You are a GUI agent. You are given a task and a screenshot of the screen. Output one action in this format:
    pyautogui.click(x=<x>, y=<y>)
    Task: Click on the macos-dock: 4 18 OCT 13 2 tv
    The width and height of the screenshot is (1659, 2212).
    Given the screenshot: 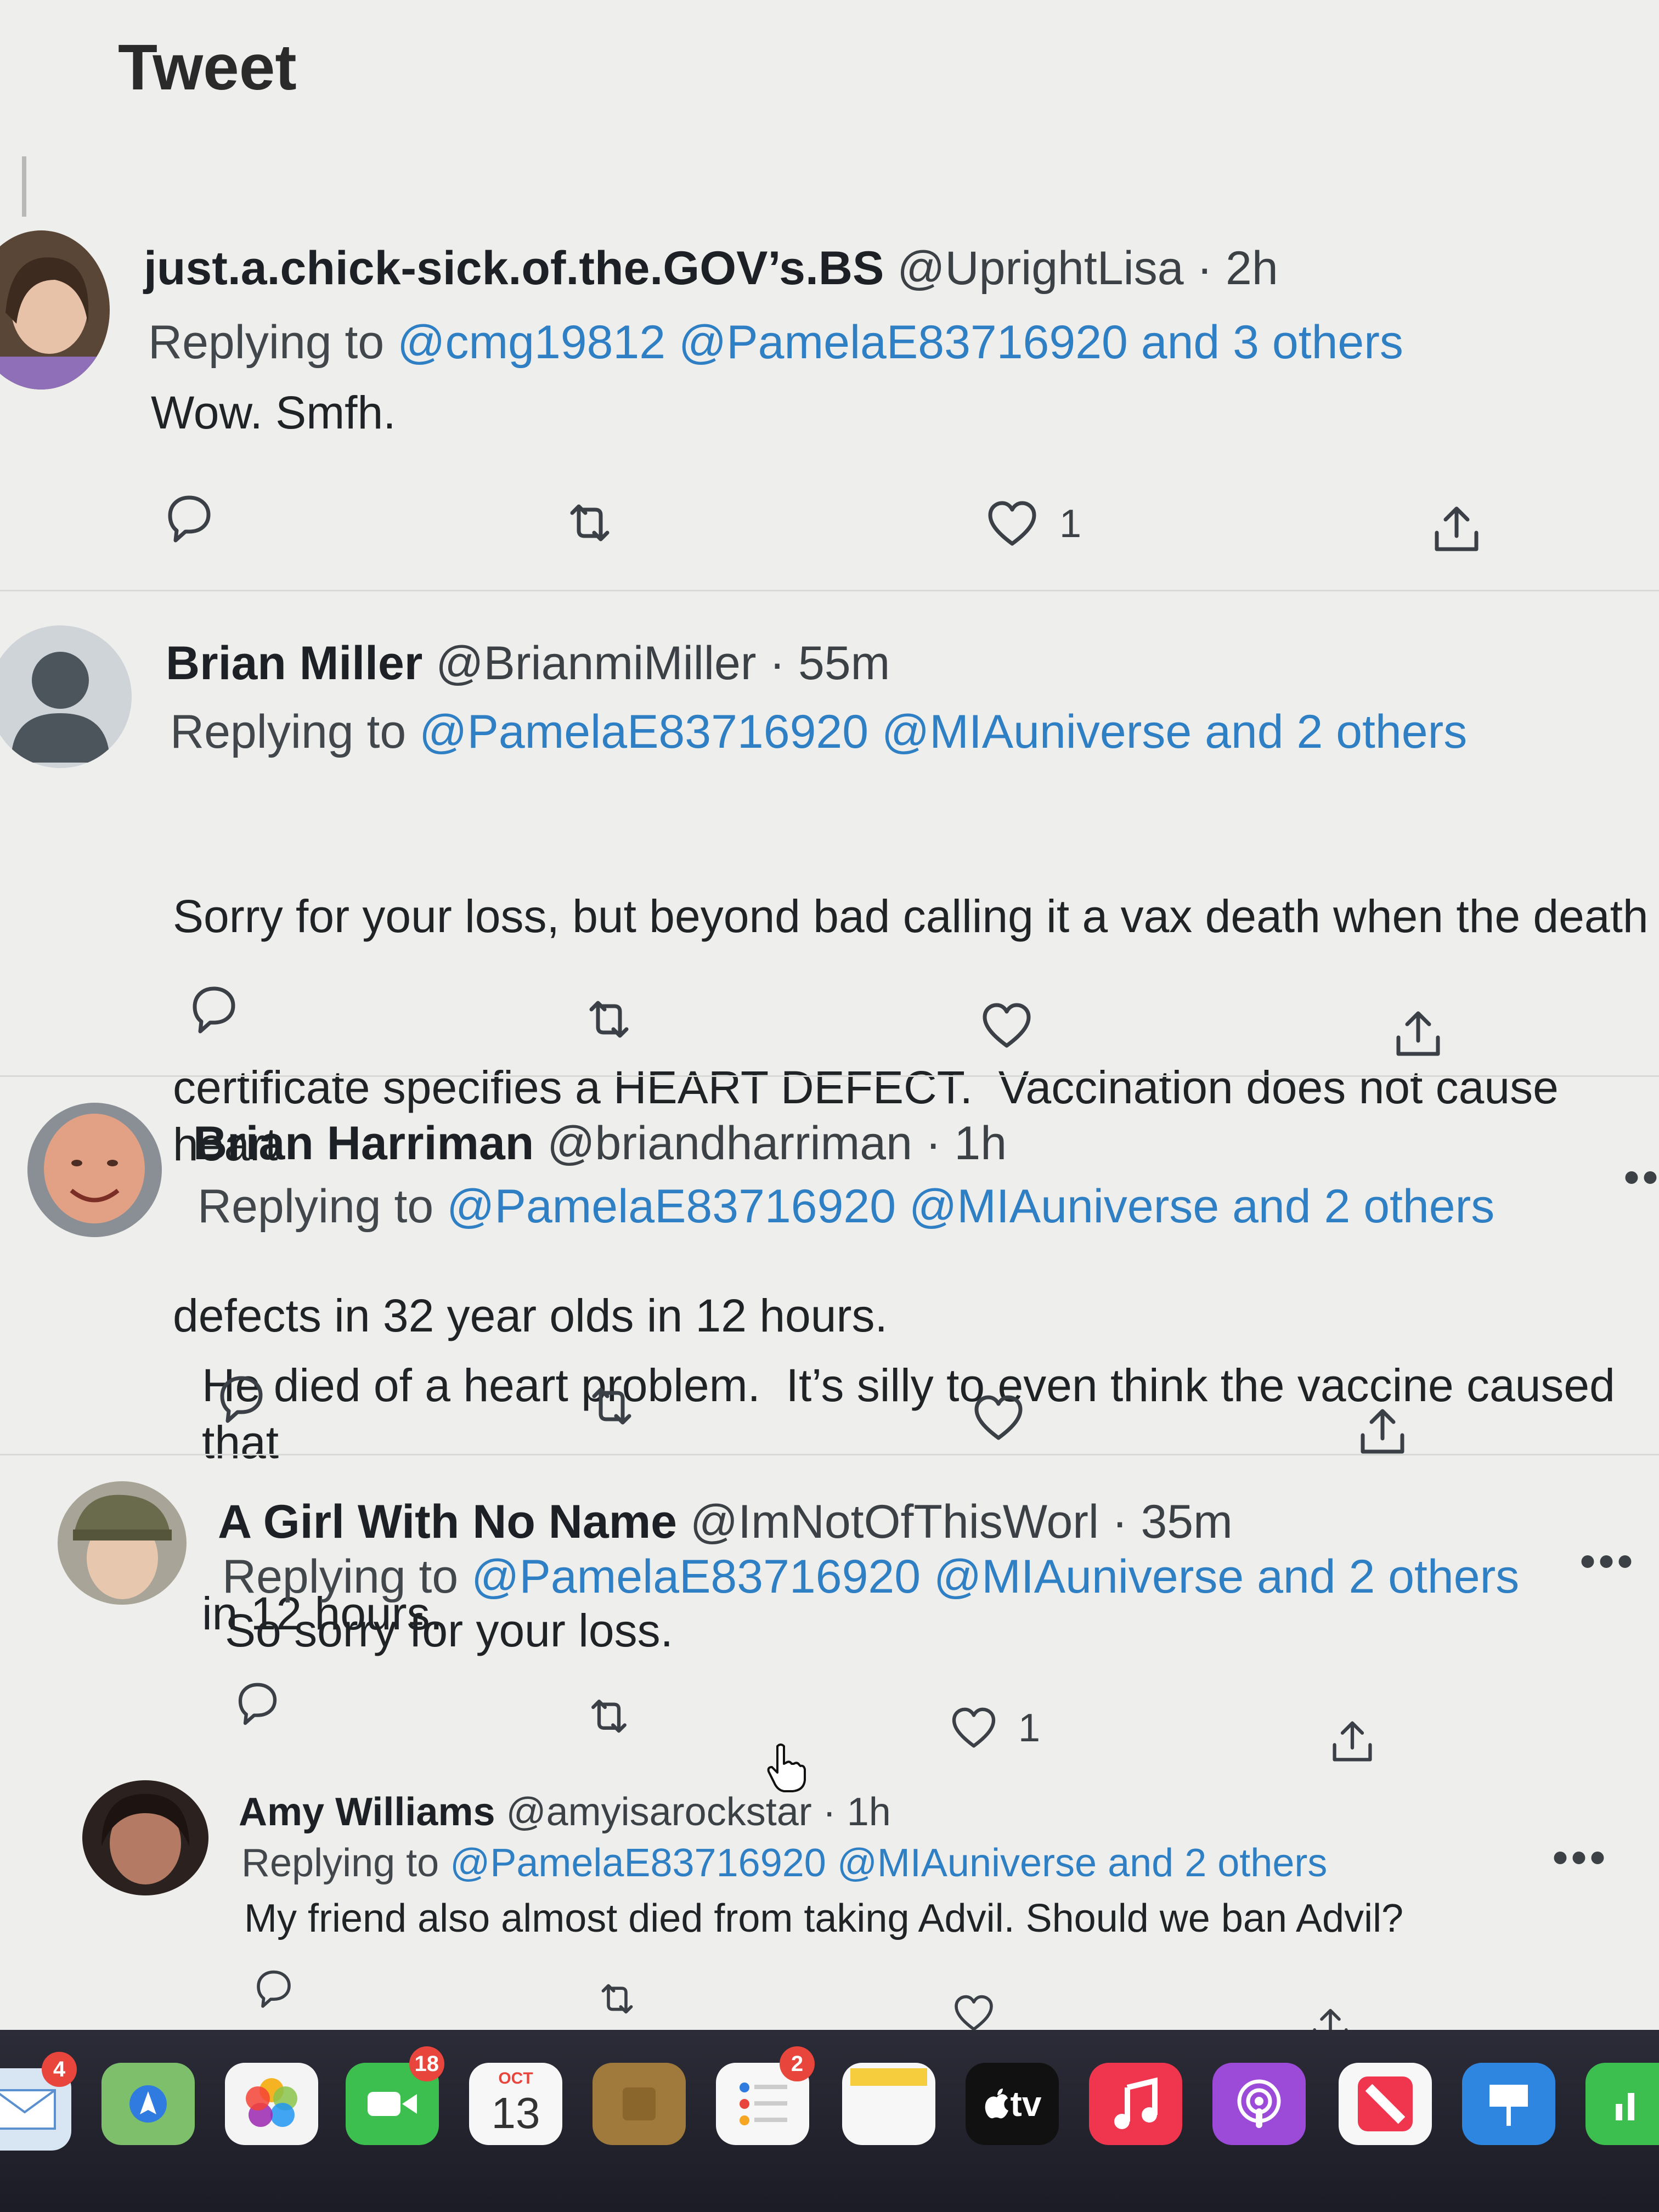 What is the action you would take?
    pyautogui.click(x=830, y=2121)
    